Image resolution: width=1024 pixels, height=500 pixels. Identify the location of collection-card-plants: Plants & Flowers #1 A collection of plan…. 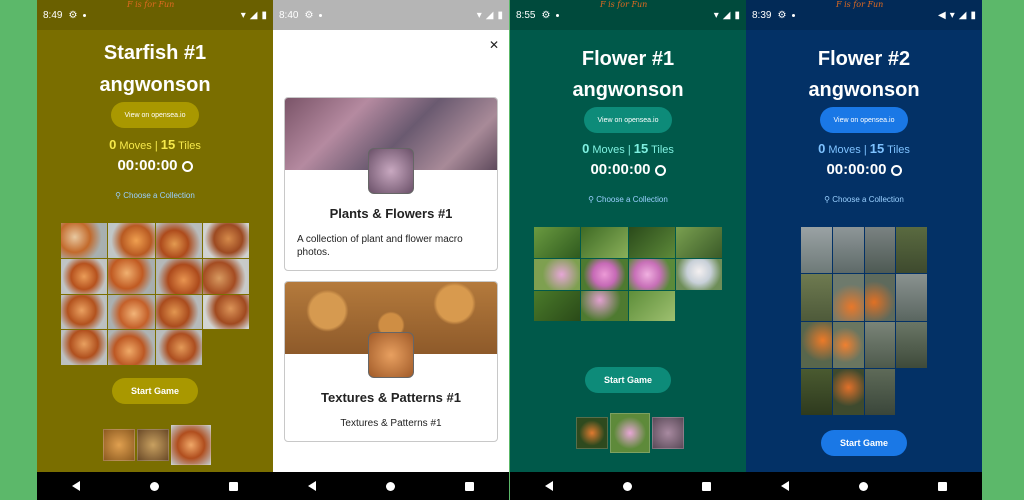
(391, 184).